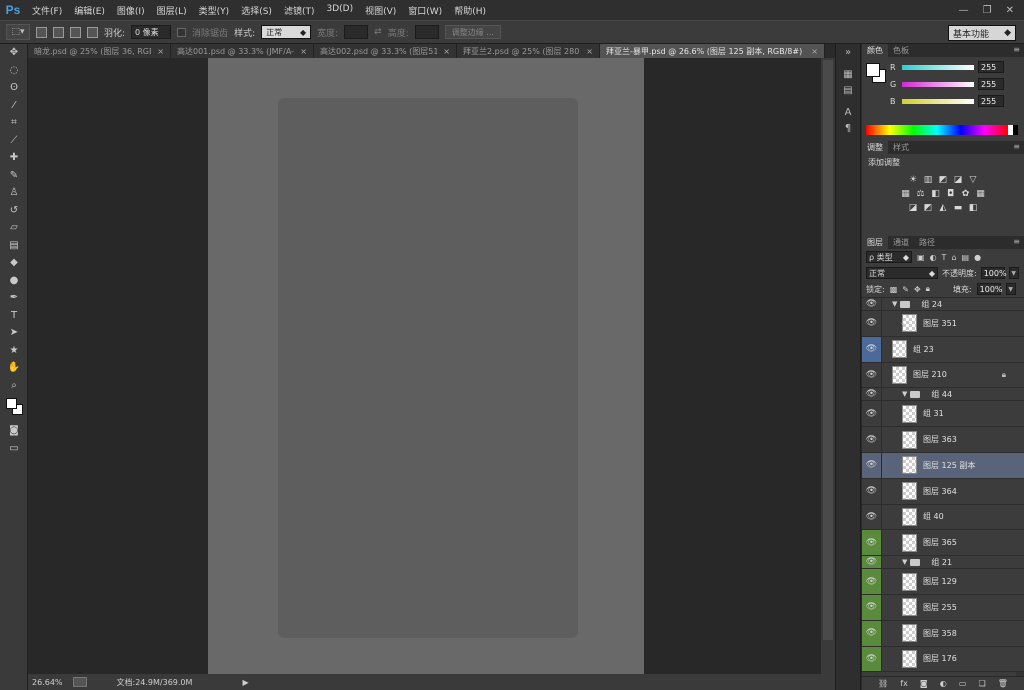 This screenshot has width=1024, height=690. Describe the element at coordinates (980, 193) in the screenshot. I see `color-lookup-icon: ▦` at that location.